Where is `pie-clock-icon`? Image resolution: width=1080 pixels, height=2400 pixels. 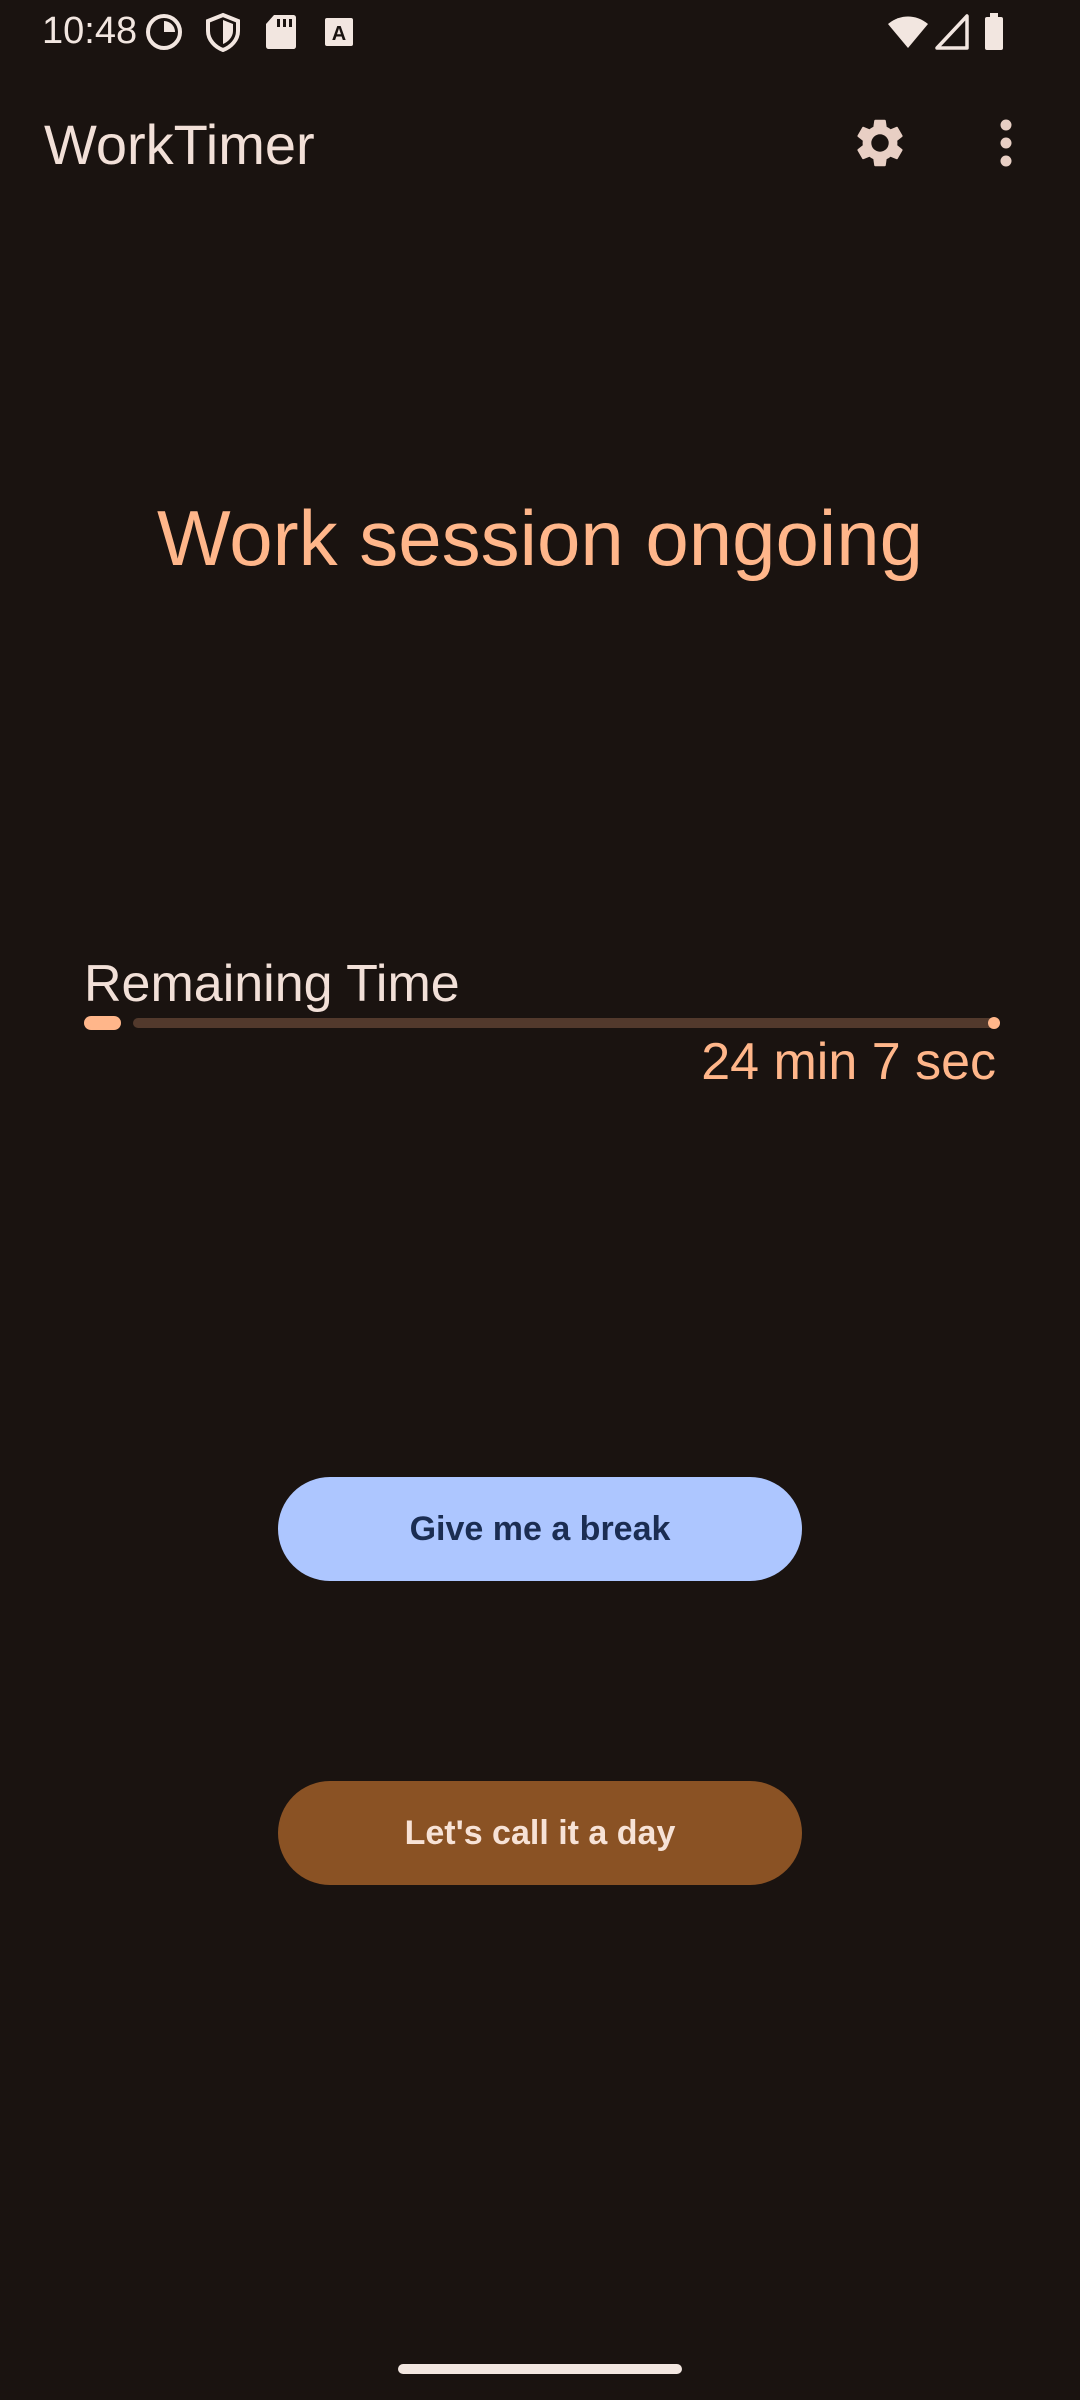
pie-clock-icon is located at coordinates (164, 31).